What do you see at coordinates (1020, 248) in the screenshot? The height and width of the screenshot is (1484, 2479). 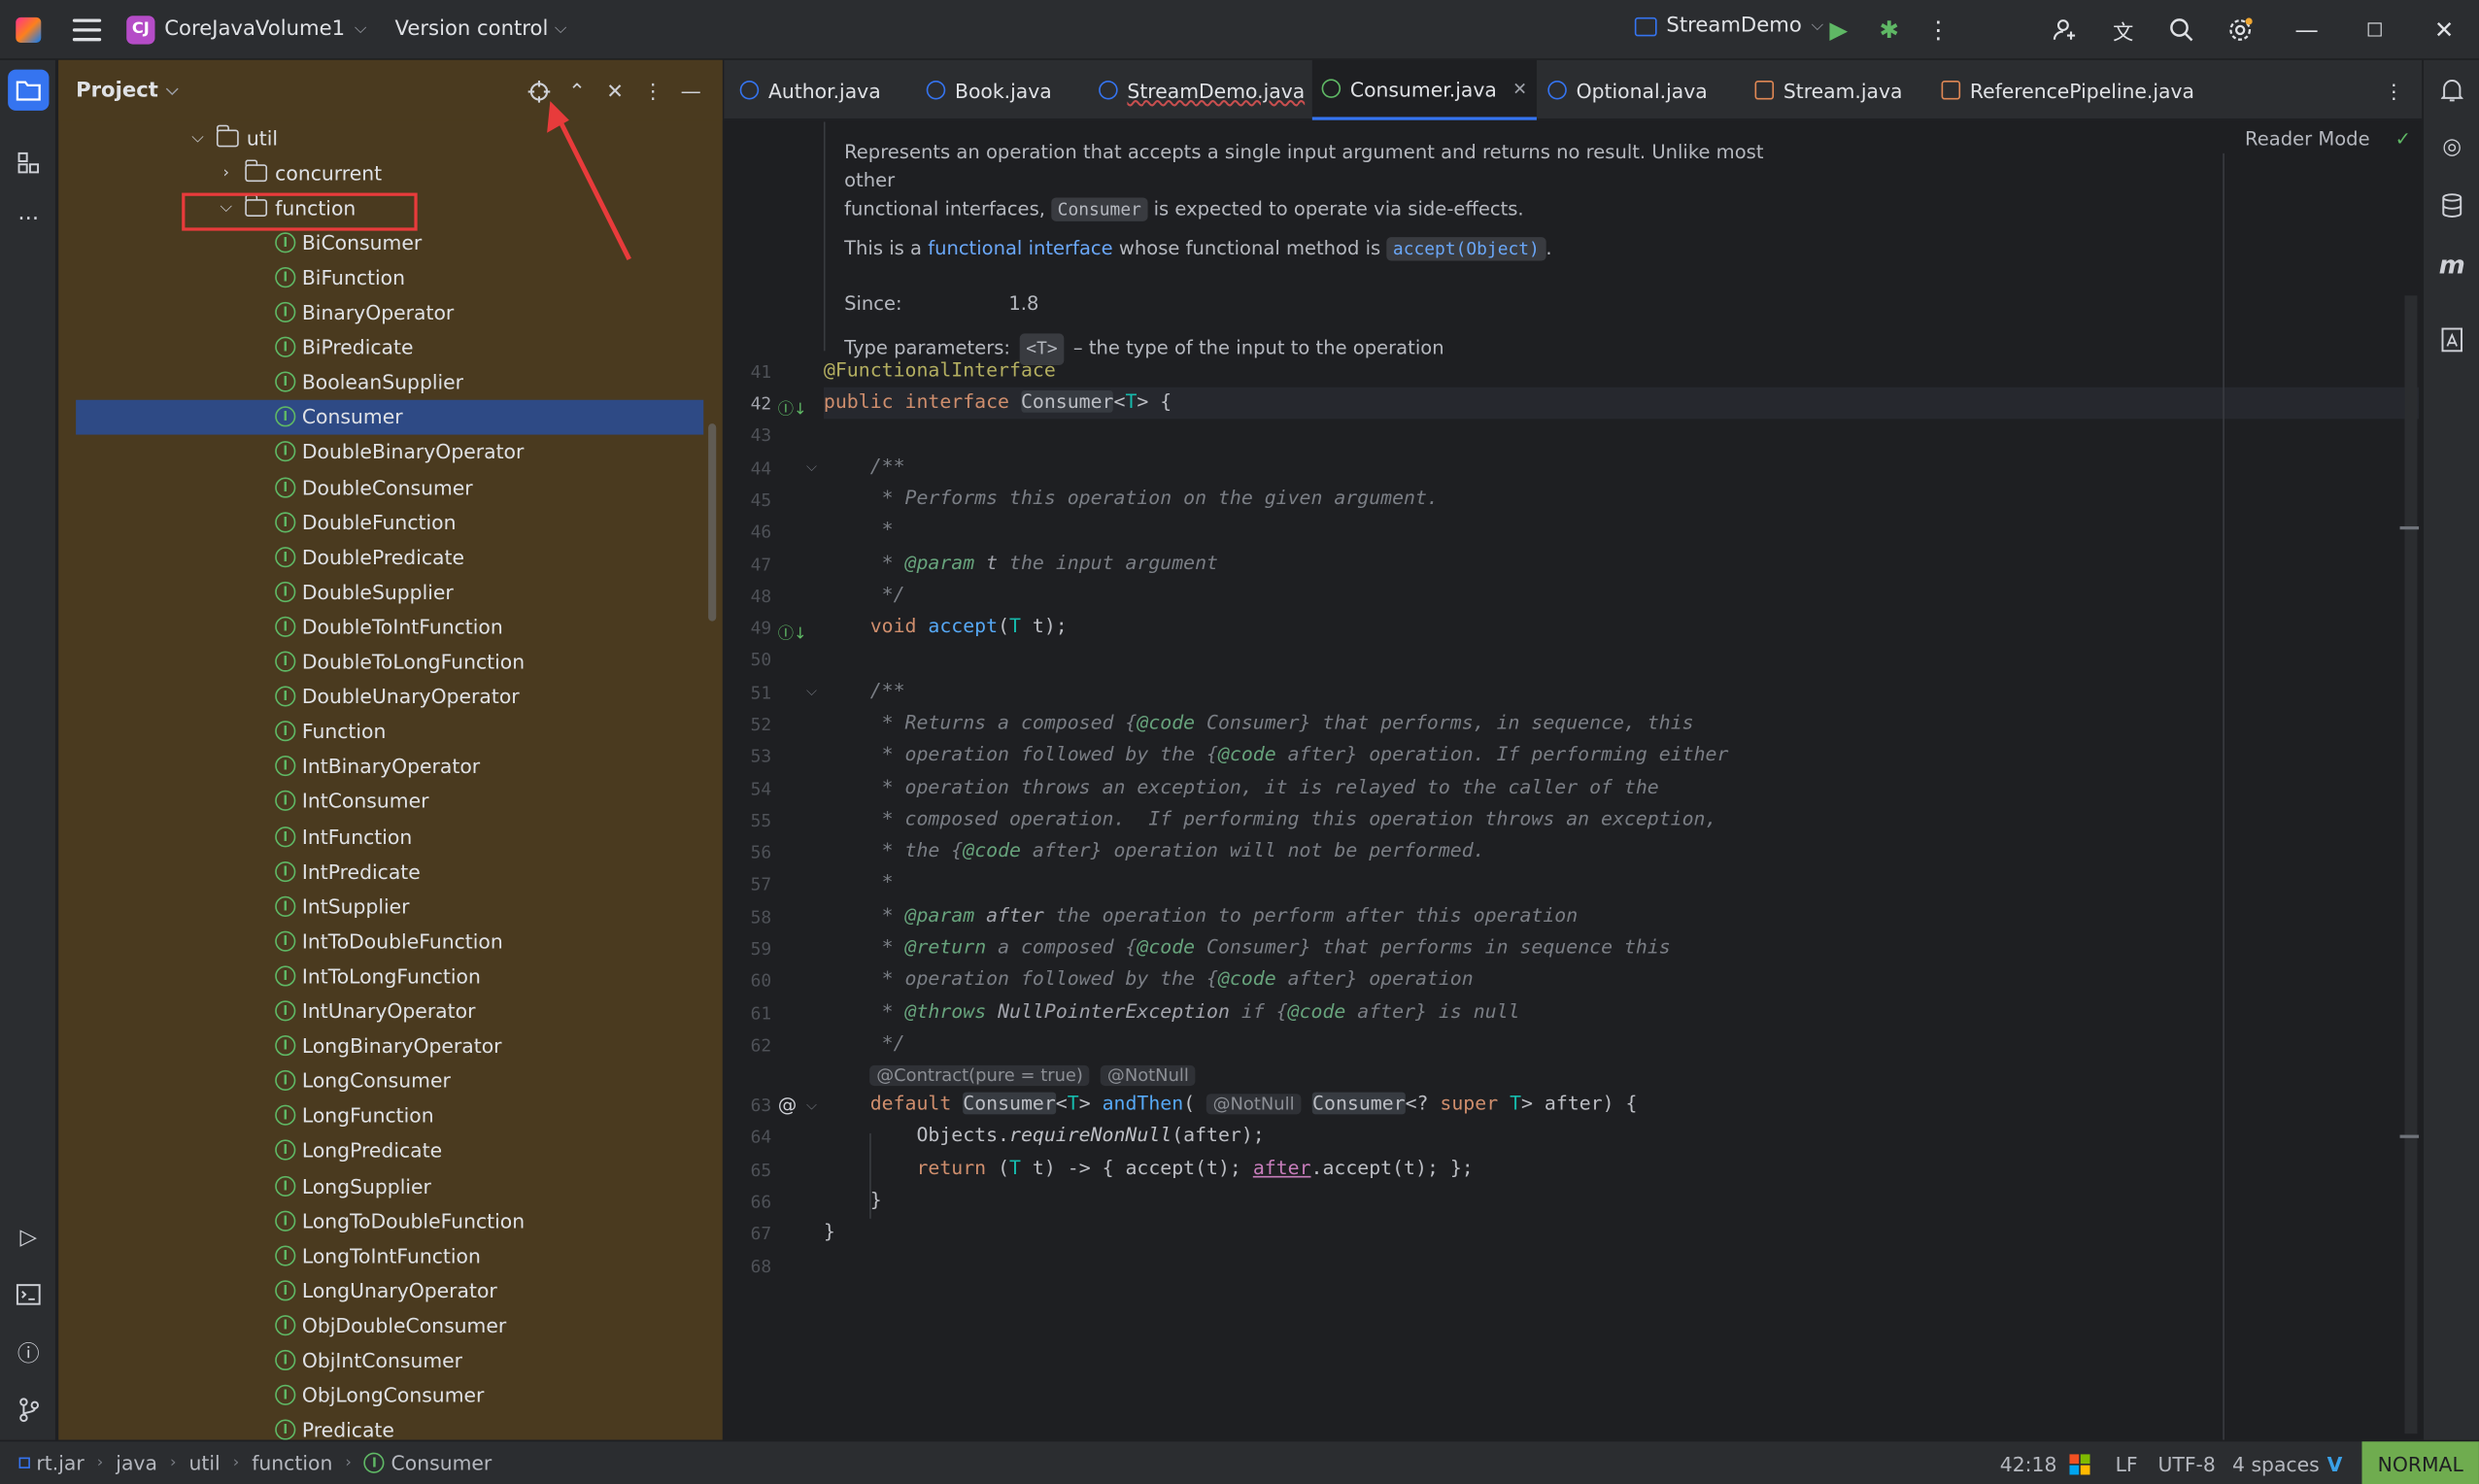 I see `functional-interface-link: functional interface` at bounding box center [1020, 248].